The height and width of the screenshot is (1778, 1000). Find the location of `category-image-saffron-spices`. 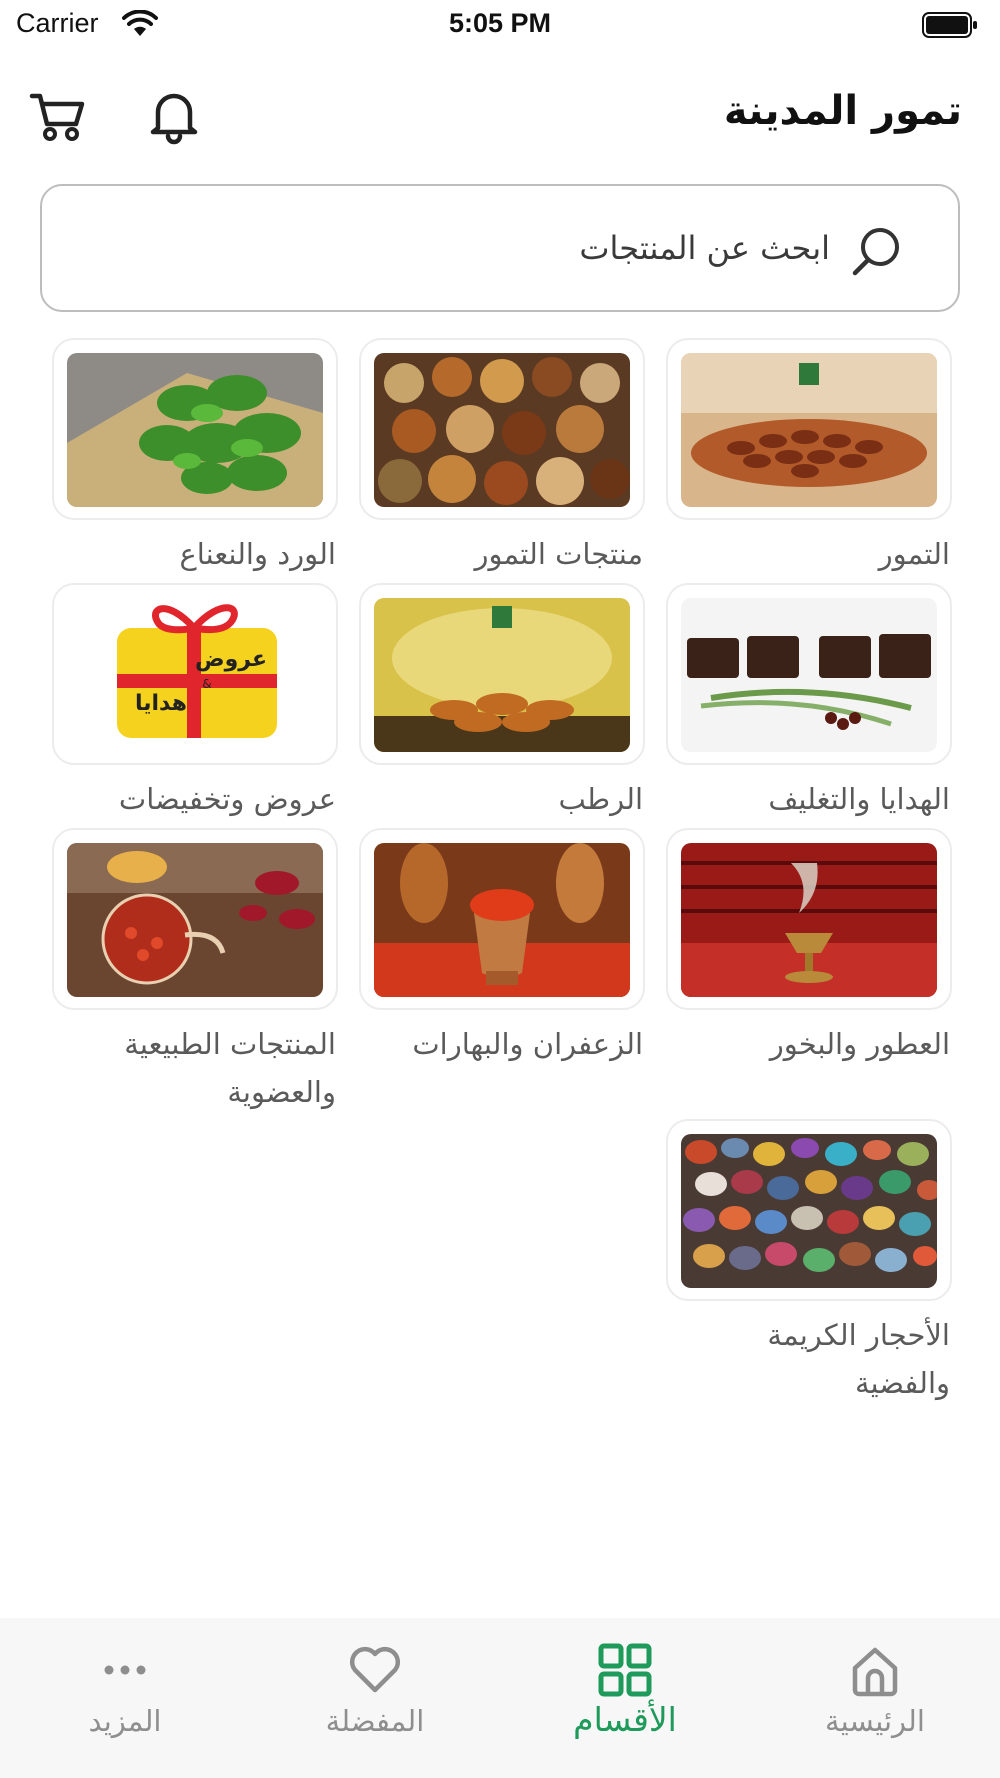

category-image-saffron-spices is located at coordinates (502, 920).